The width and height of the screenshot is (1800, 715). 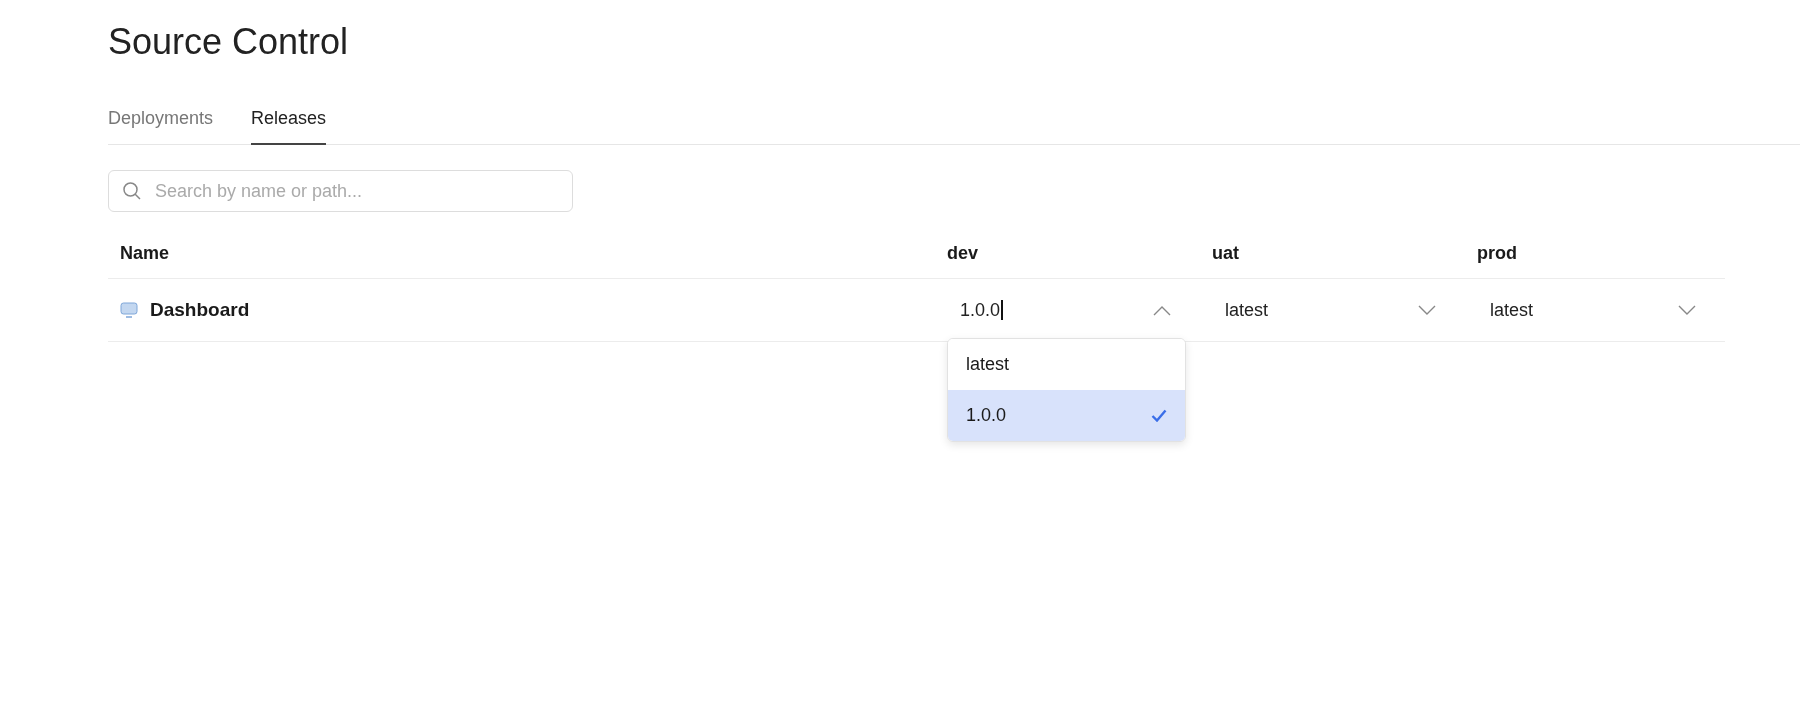 What do you see at coordinates (963, 253) in the screenshot?
I see `column-header: dev` at bounding box center [963, 253].